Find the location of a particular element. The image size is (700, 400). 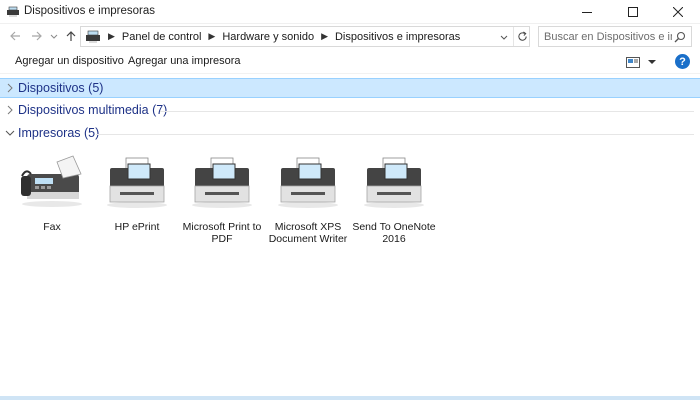

address-history-button is located at coordinates (504, 36).